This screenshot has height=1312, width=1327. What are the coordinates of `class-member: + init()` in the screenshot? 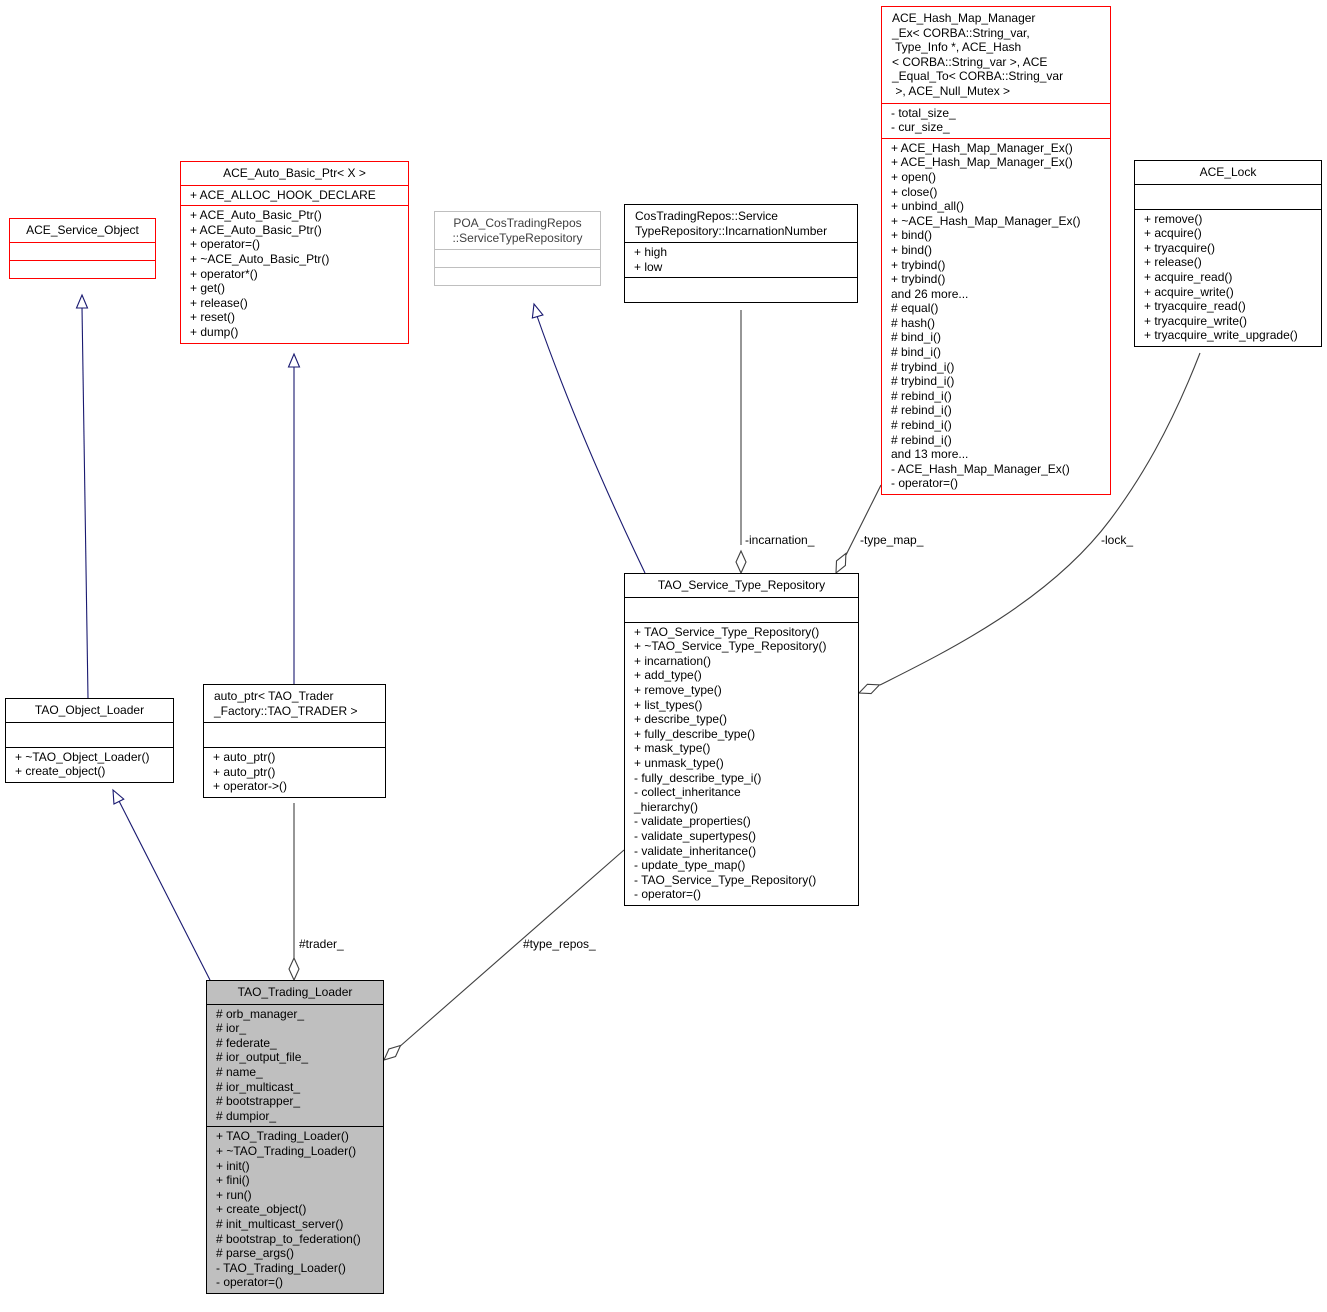 It's located at (233, 1165).